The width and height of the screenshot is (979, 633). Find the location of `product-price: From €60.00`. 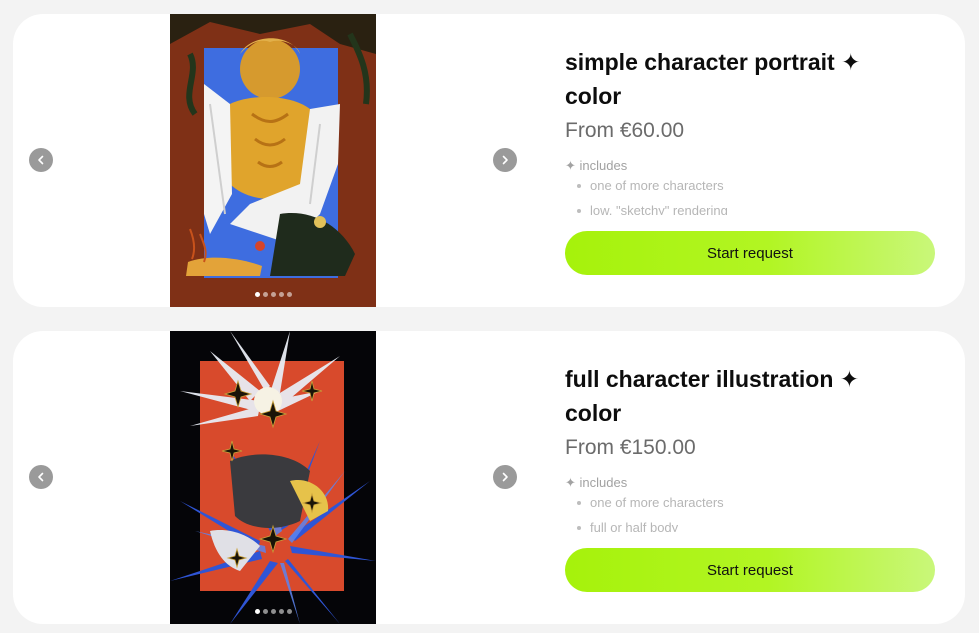

product-price: From €60.00 is located at coordinates (625, 130).